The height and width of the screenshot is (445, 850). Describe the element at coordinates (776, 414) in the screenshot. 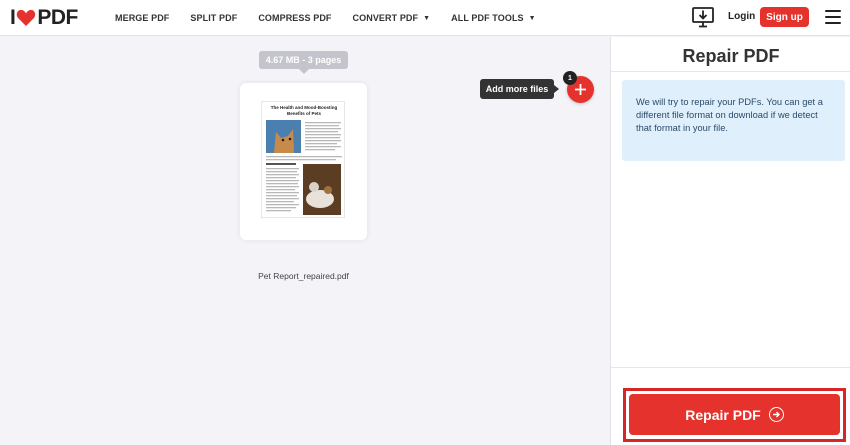

I see `arrow-right-circle-icon` at that location.